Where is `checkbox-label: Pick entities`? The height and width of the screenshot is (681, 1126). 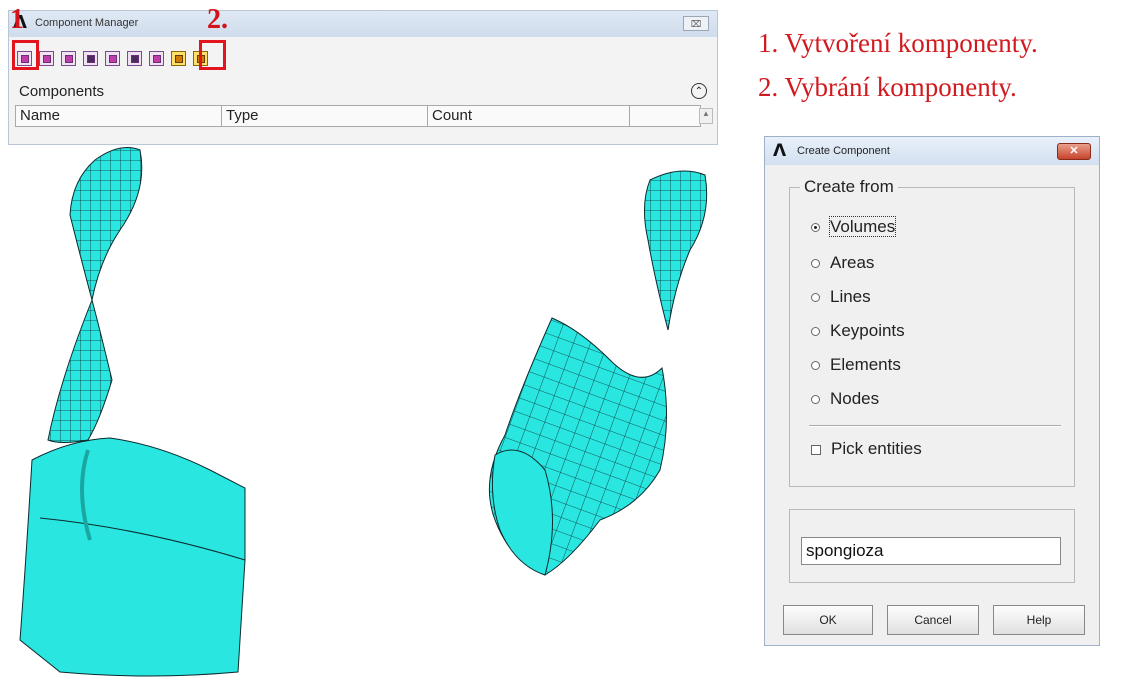 checkbox-label: Pick entities is located at coordinates (876, 448).